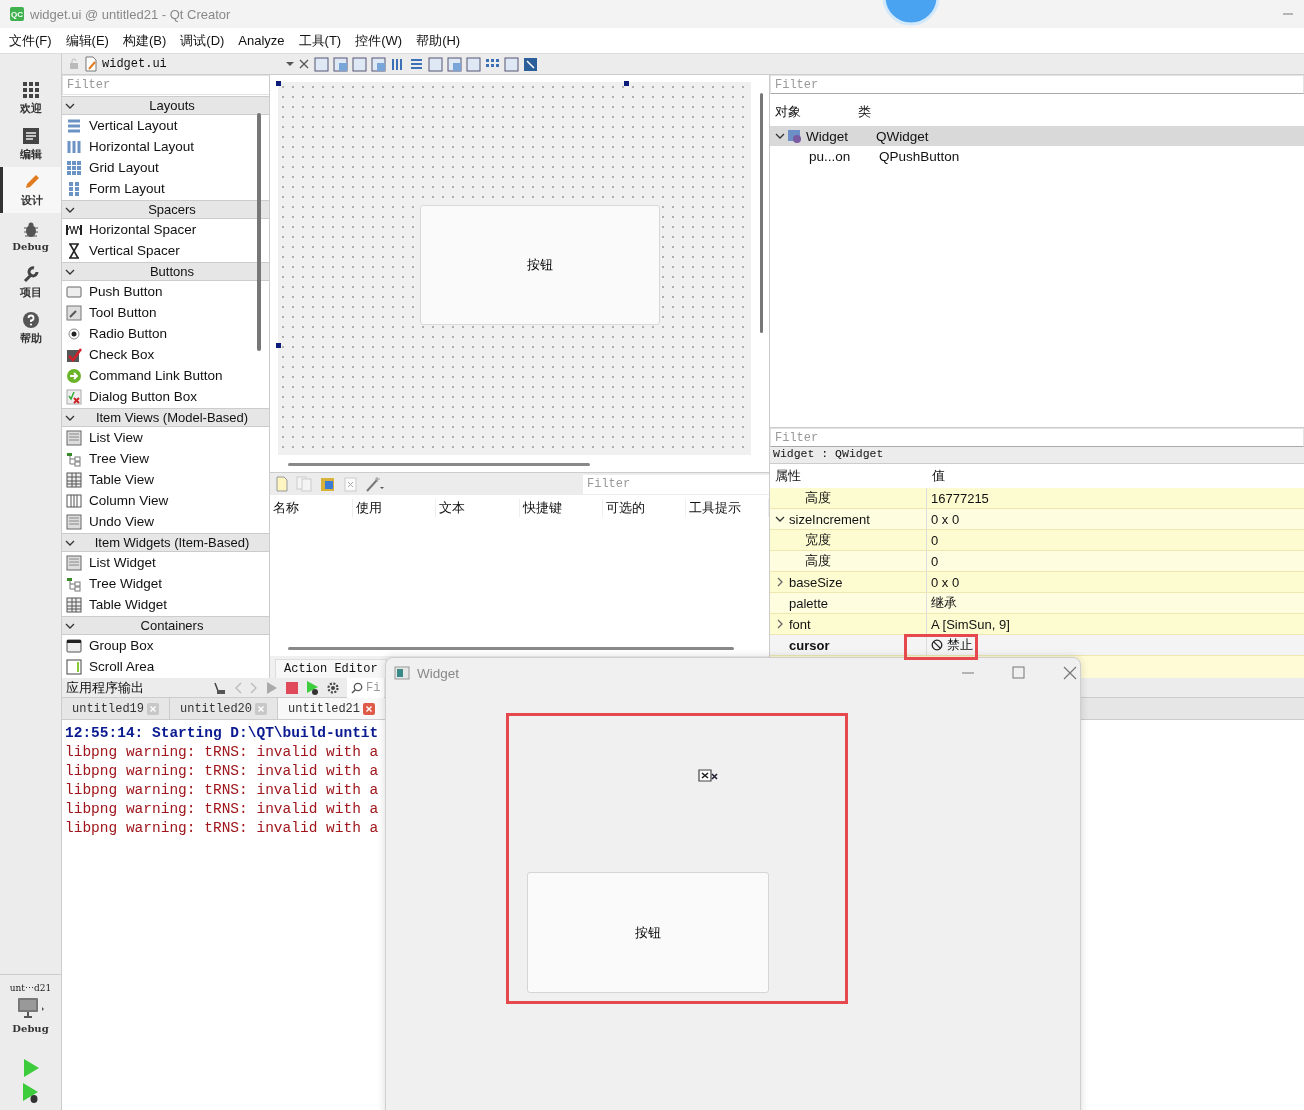  Describe the element at coordinates (165, 542) in the screenshot. I see `category-header: Item Widgets (Item-Based)` at that location.